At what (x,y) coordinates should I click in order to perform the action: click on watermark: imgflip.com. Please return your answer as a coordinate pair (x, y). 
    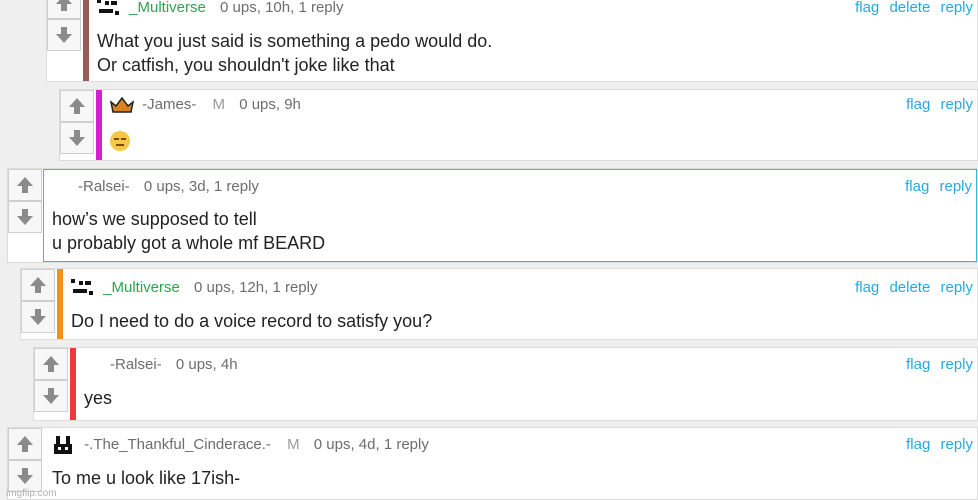
    Looking at the image, I should click on (31, 493).